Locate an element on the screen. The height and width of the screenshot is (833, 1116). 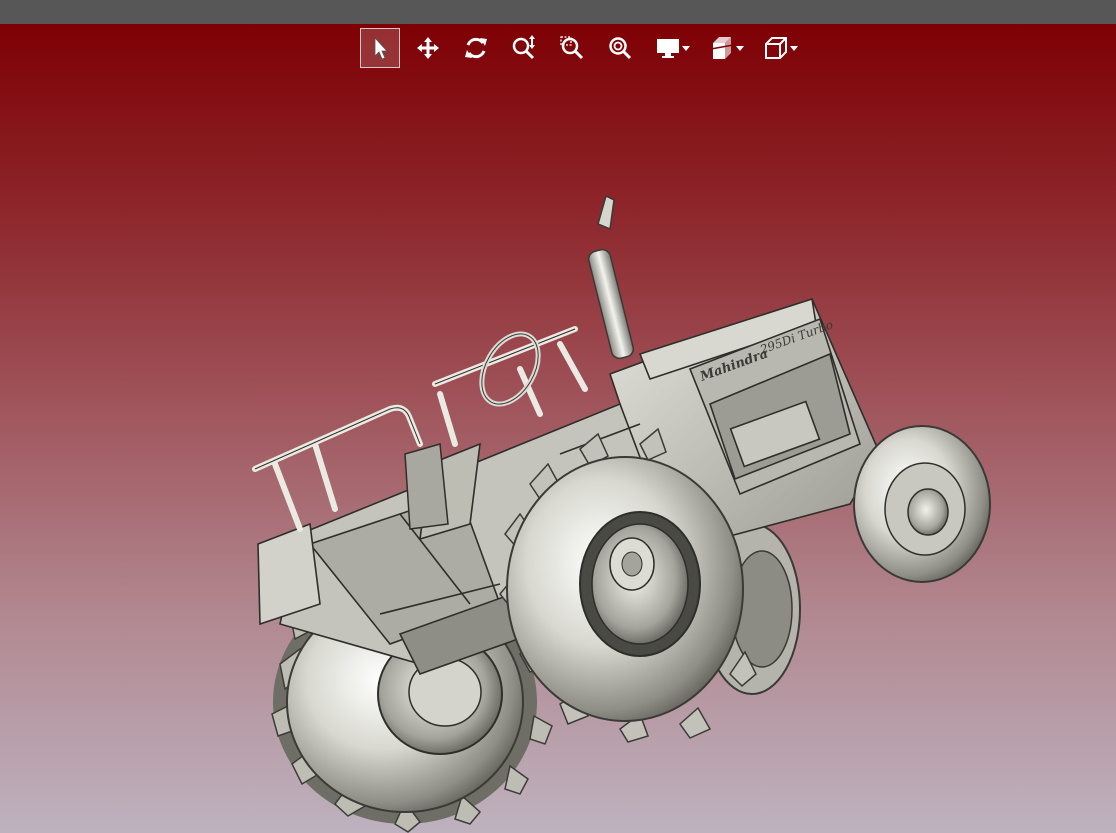
zoom-button is located at coordinates (524, 48).